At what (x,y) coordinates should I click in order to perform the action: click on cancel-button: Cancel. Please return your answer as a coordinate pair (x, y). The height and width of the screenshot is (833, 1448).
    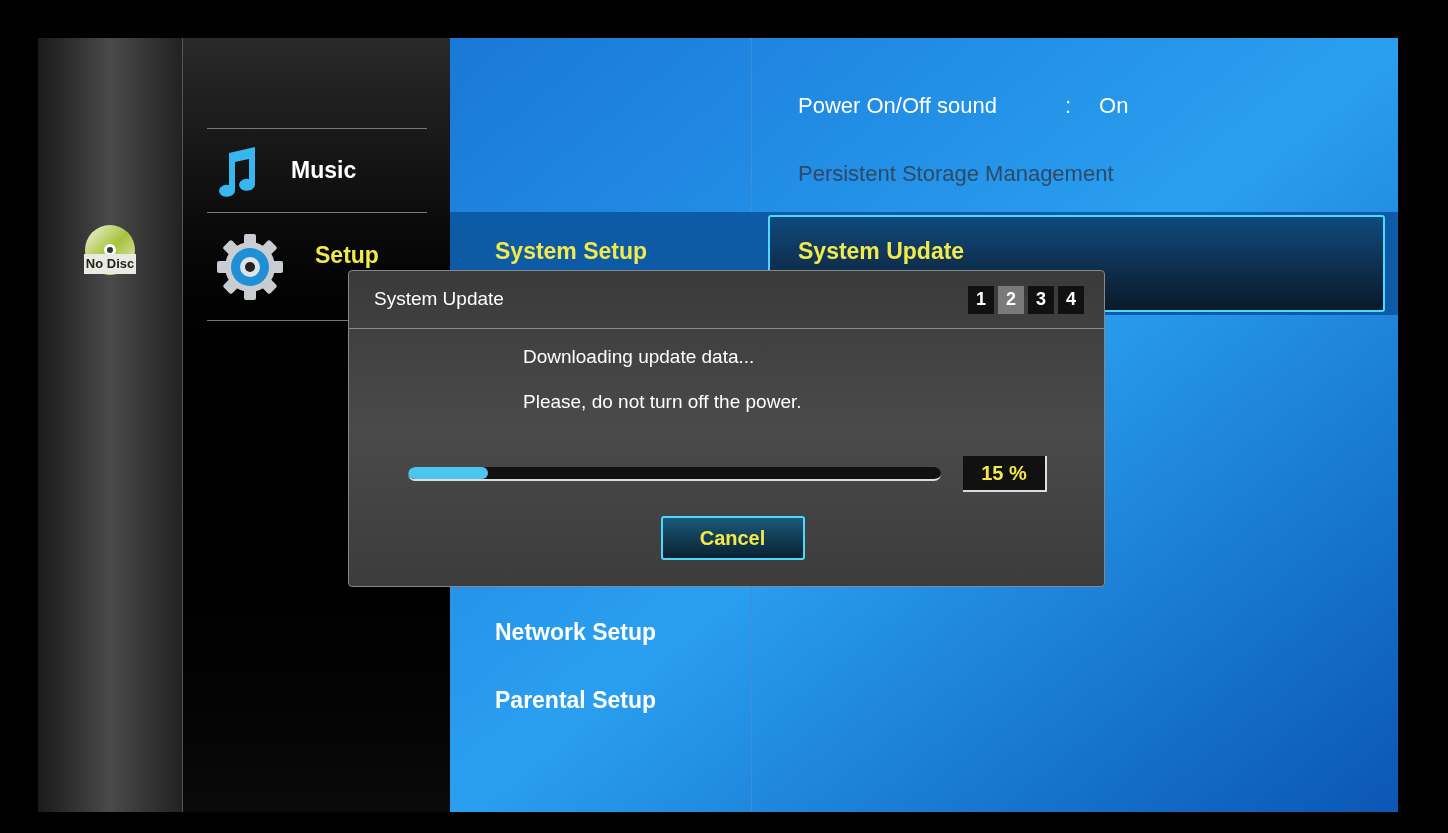
    Looking at the image, I should click on (732, 538).